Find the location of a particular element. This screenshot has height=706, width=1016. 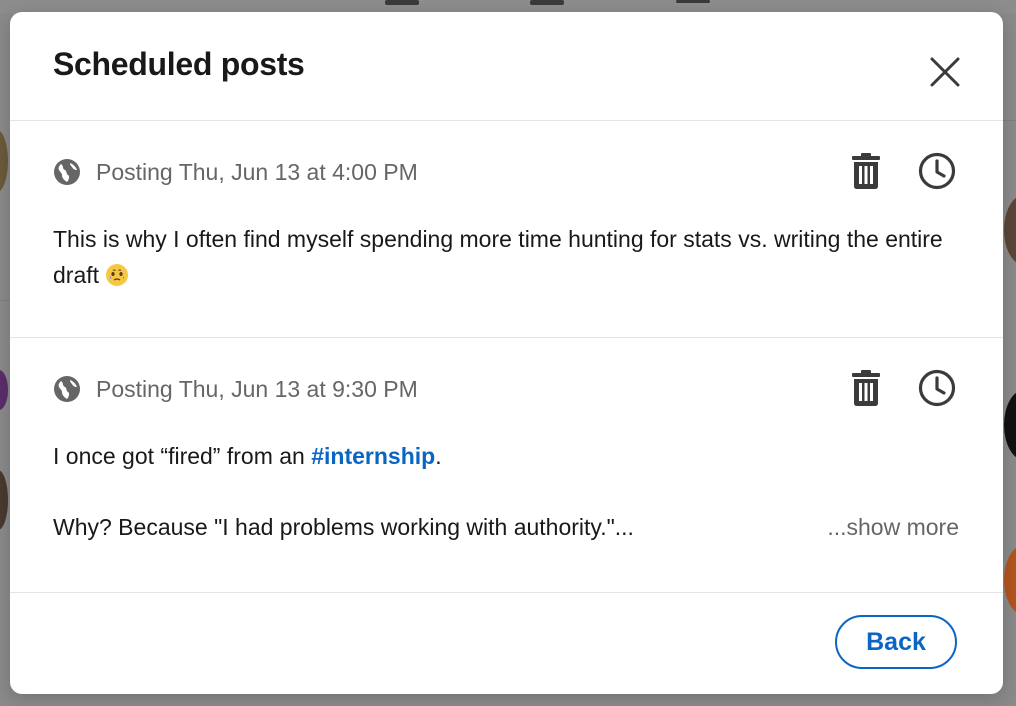

post-text: I once got “fired” from an is located at coordinates (182, 456).